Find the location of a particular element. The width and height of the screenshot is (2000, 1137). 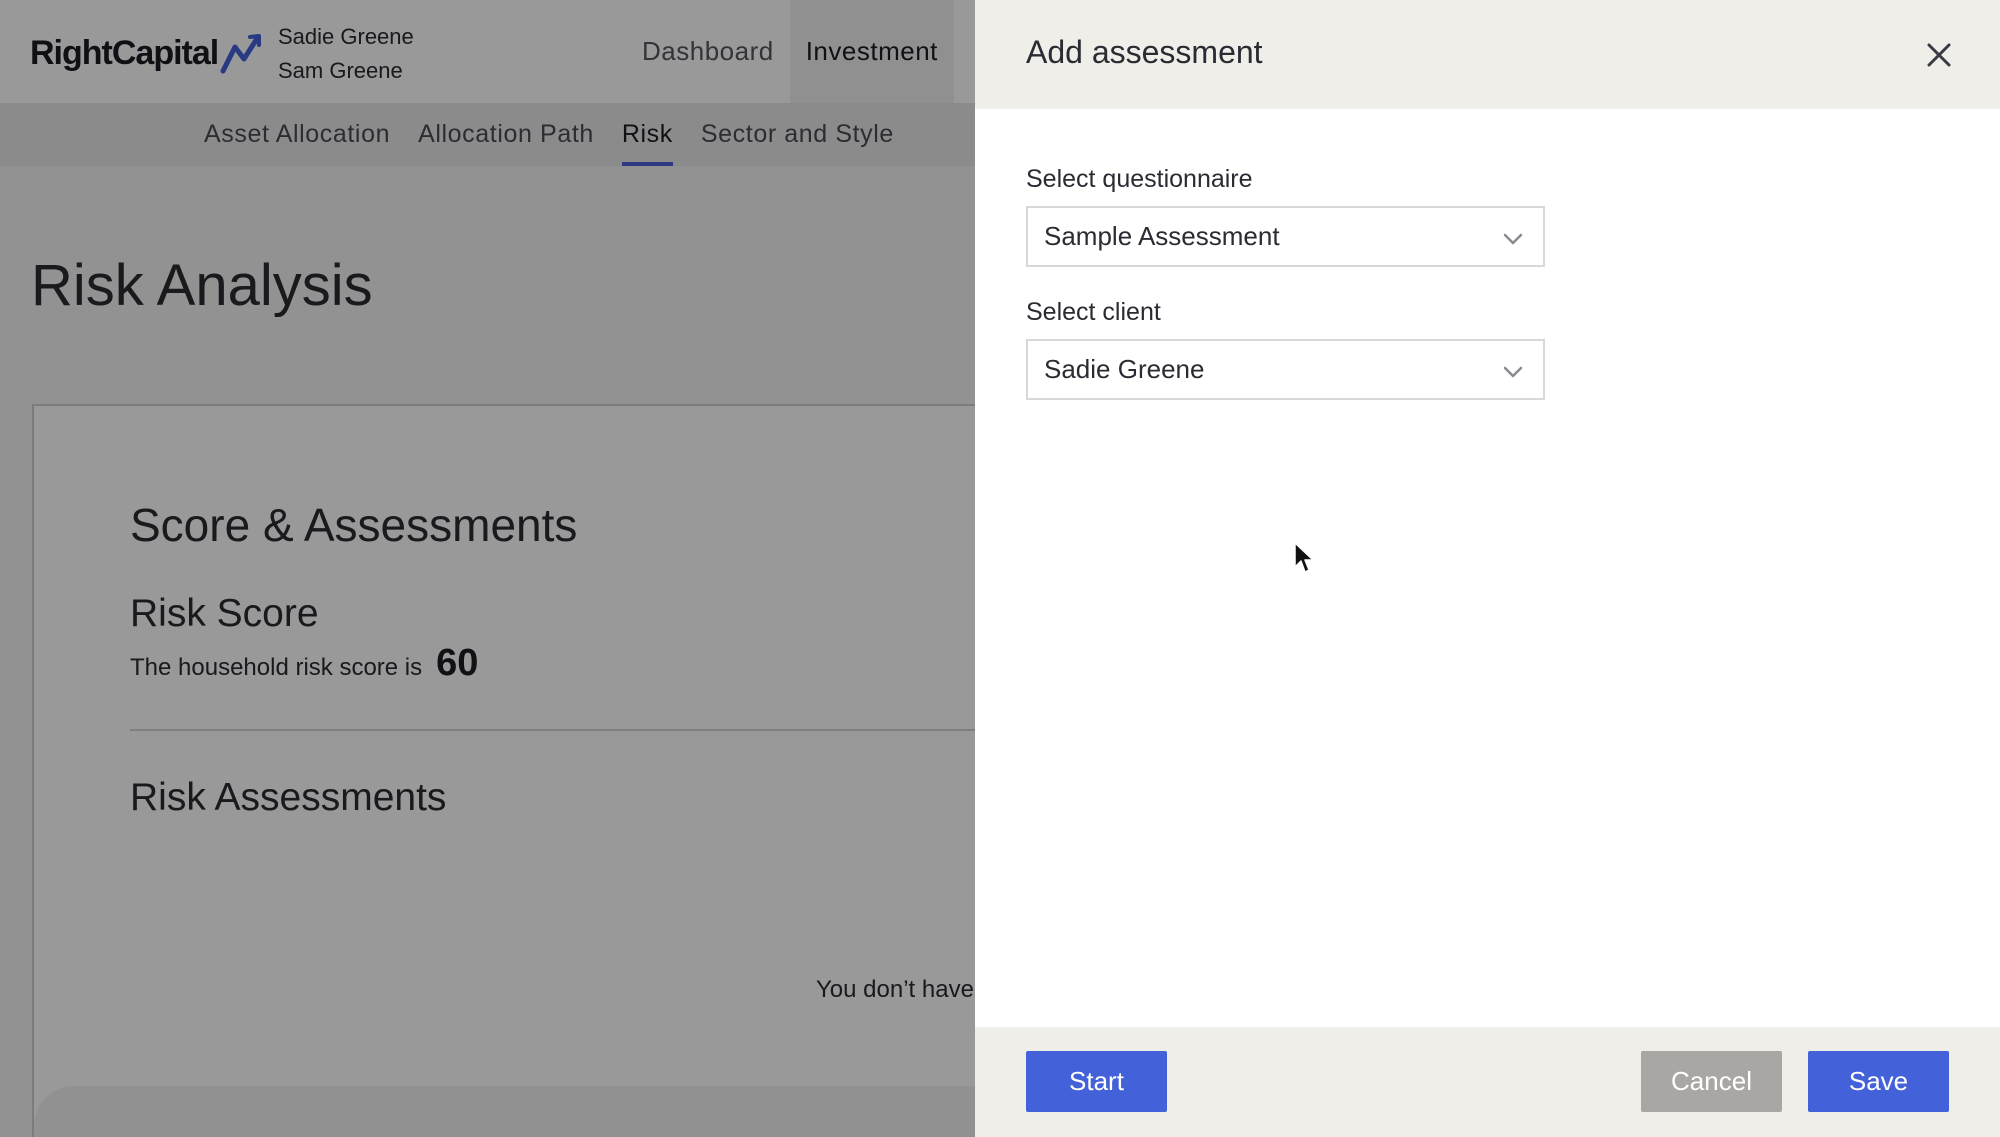

drawer-header: Add assessment is located at coordinates (1487, 54).